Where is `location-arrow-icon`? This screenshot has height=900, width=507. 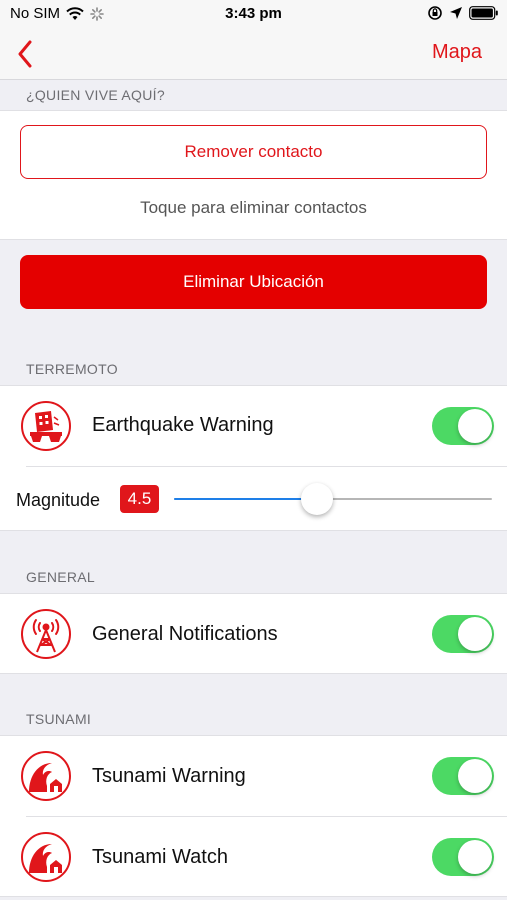
location-arrow-icon is located at coordinates (456, 13).